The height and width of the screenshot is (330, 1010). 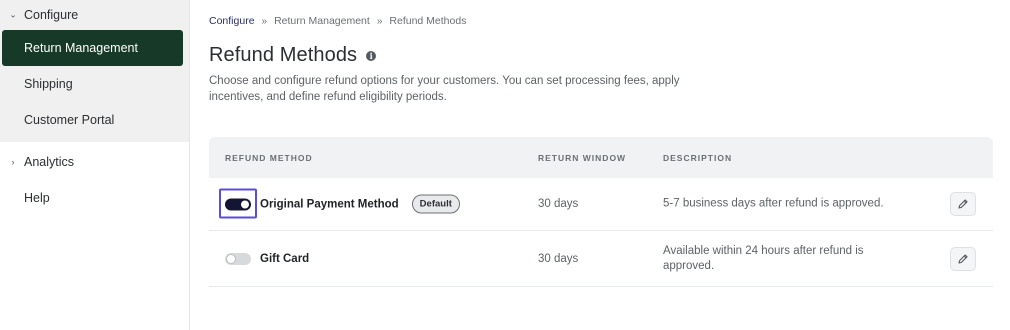 I want to click on gift-card-toggle, so click(x=238, y=258).